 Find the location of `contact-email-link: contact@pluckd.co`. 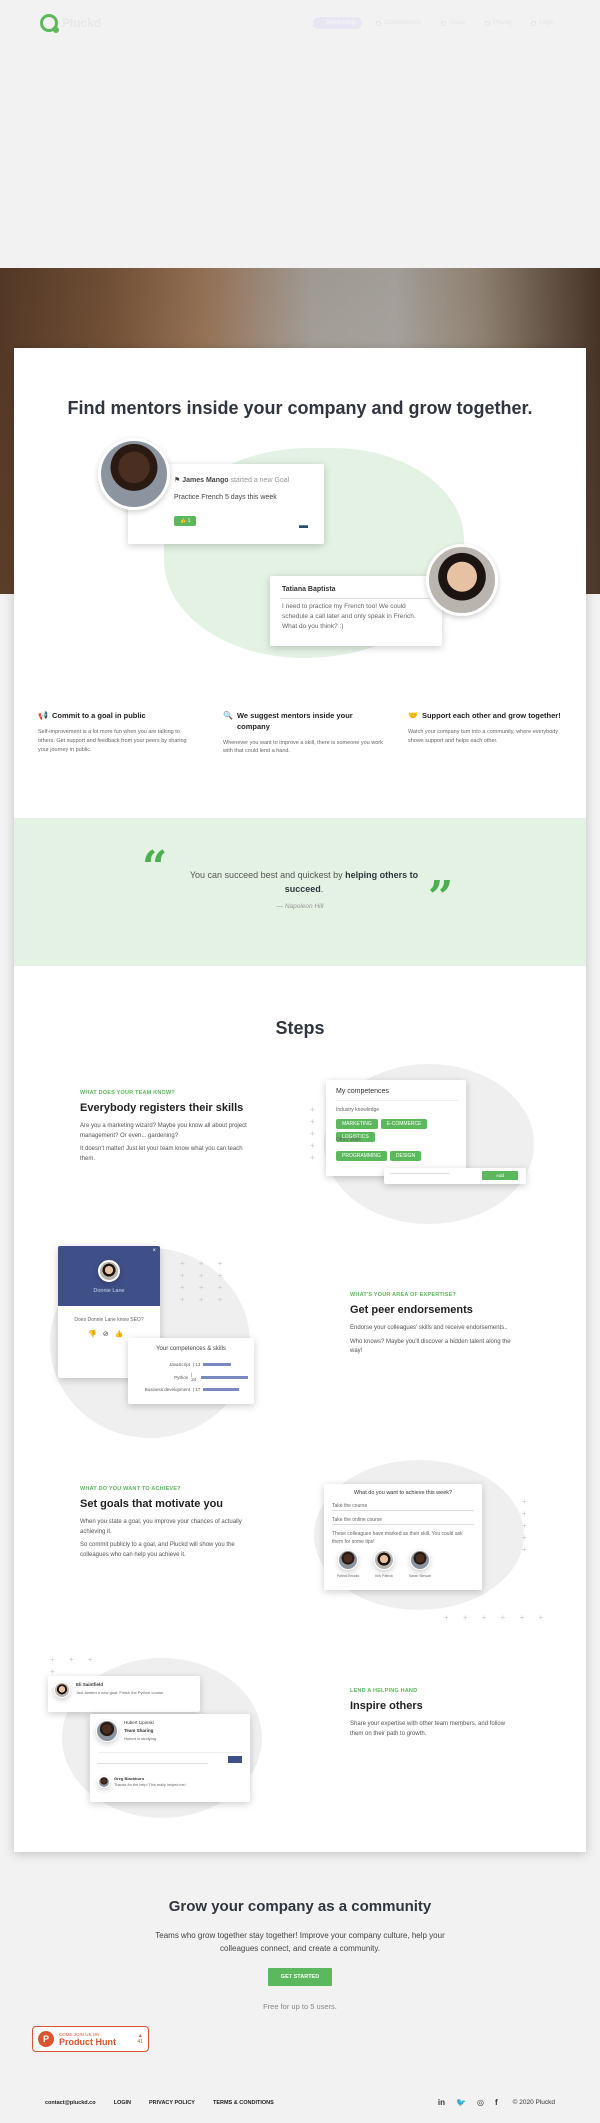

contact-email-link: contact@pluckd.co is located at coordinates (70, 2103).